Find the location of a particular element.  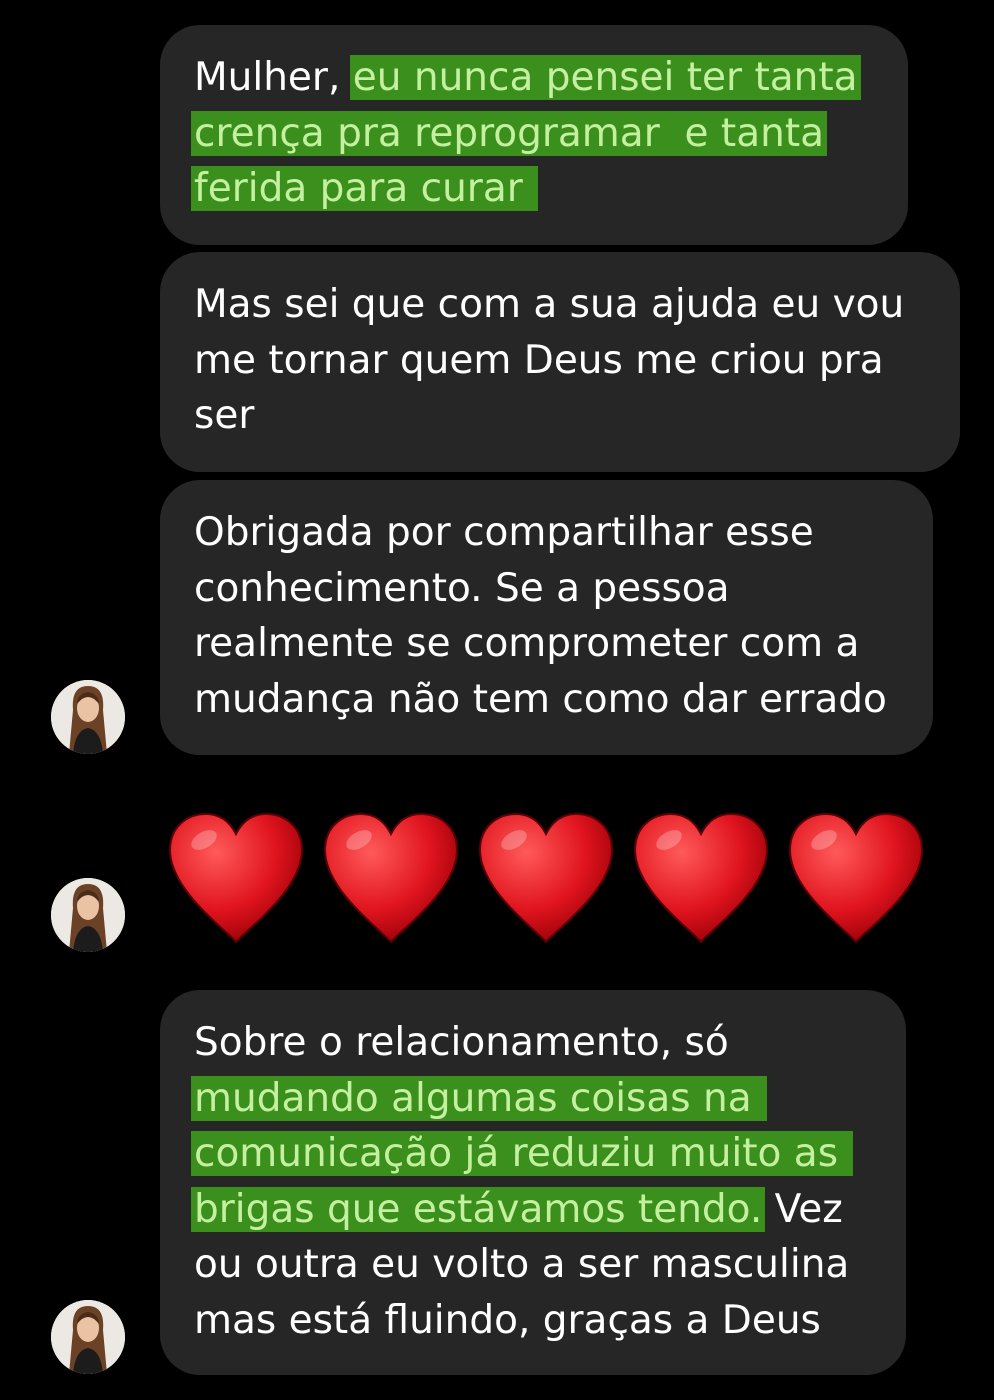

message-line: realmente se comprometer com a is located at coordinates (553, 644).